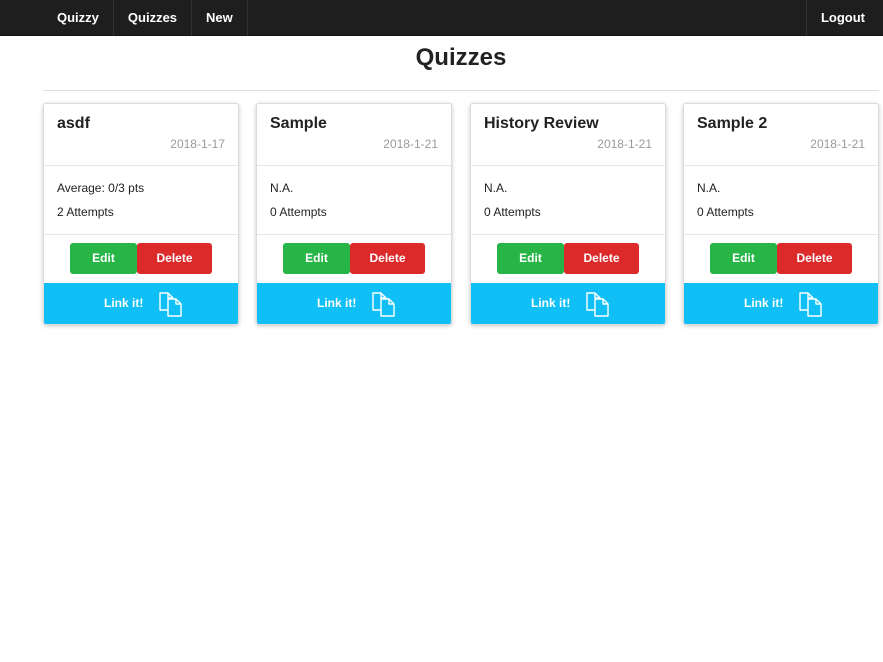 This screenshot has height=662, width=883. I want to click on quiz-title: asdf, so click(73, 123).